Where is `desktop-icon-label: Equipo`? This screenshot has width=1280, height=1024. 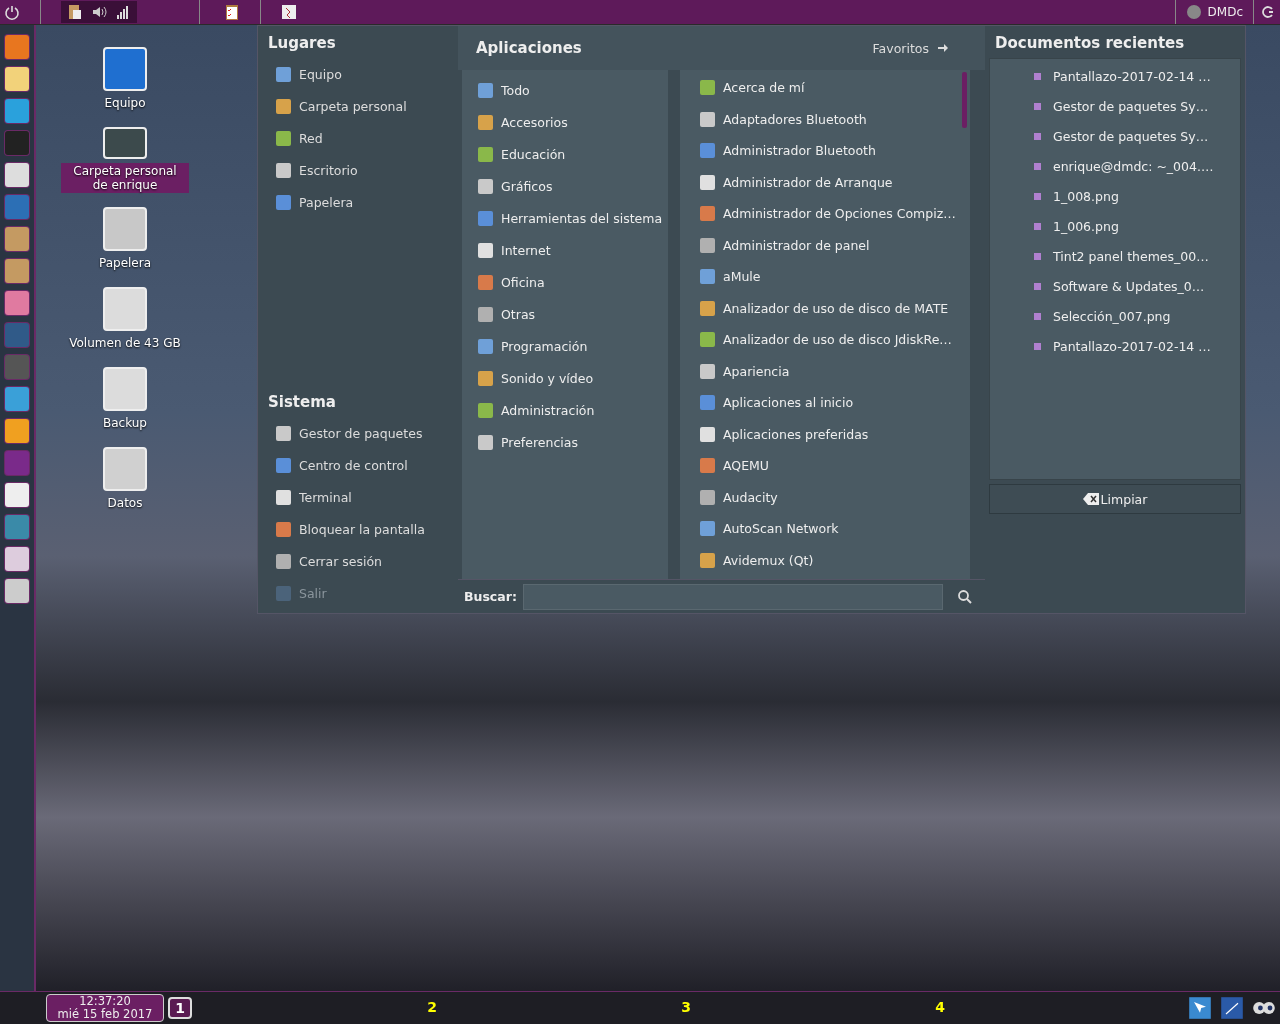
desktop-icon-label: Equipo is located at coordinates (125, 103).